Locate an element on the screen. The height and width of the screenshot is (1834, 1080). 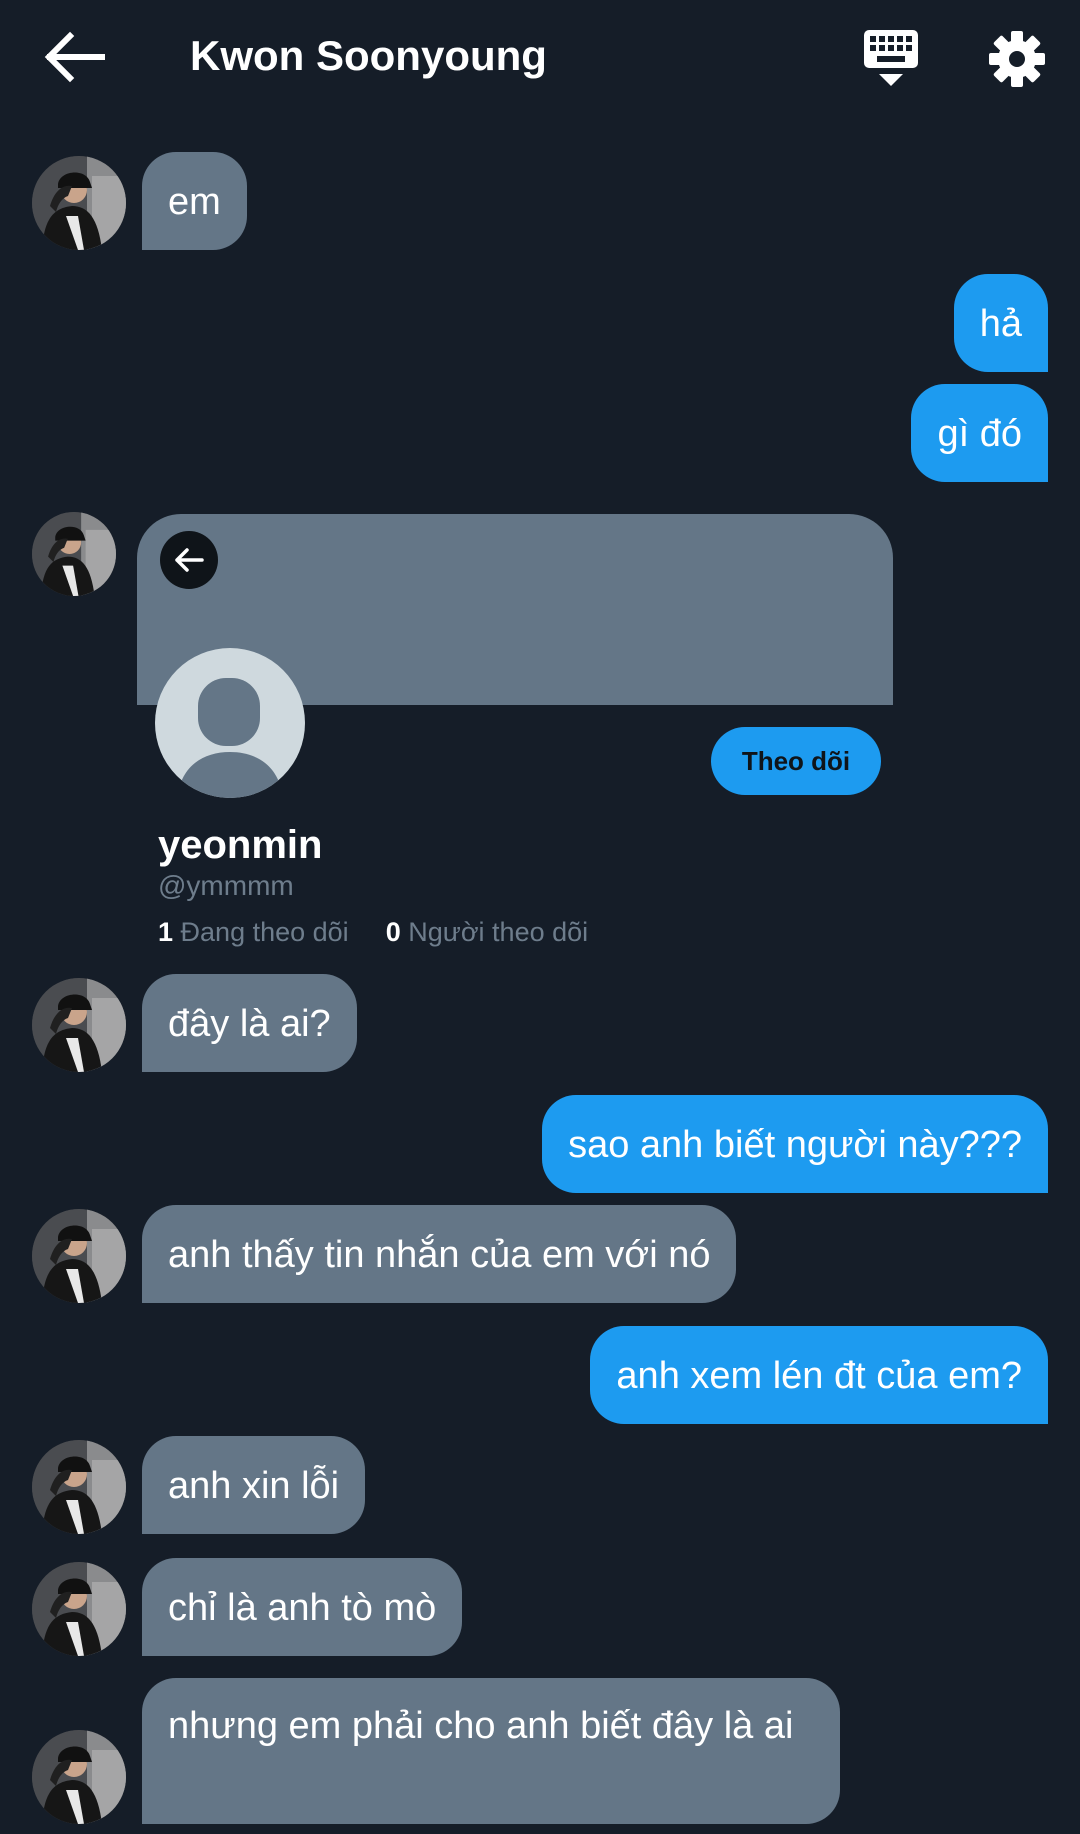
keyboard-button is located at coordinates (891, 58).